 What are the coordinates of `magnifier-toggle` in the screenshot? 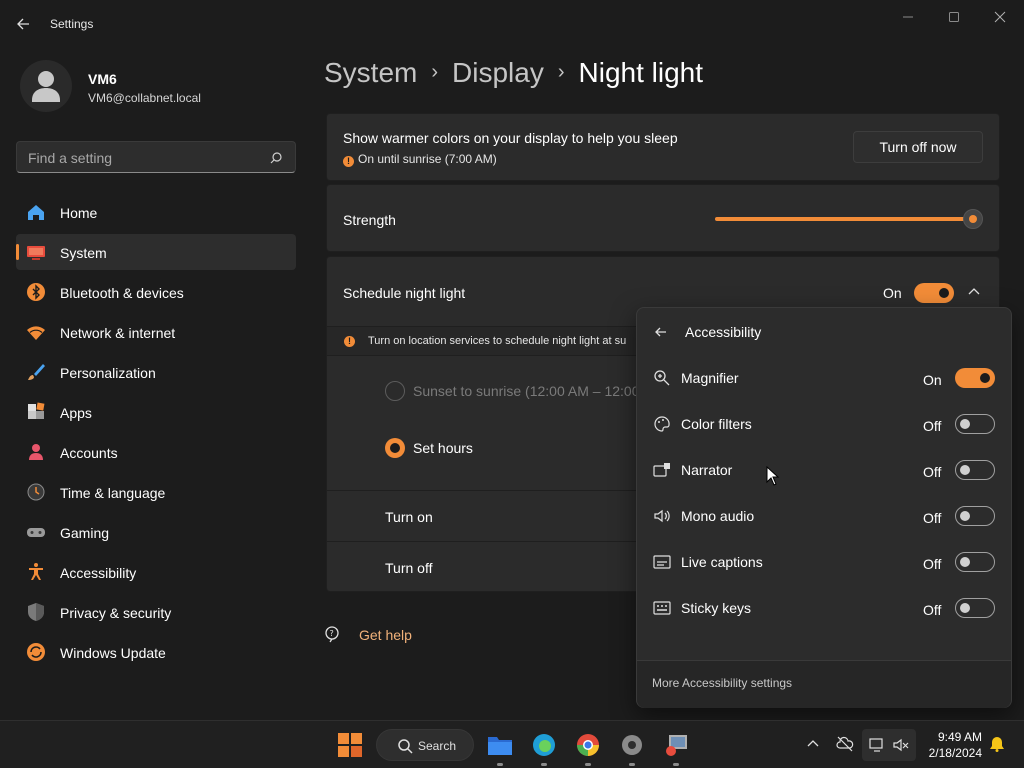 It's located at (975, 378).